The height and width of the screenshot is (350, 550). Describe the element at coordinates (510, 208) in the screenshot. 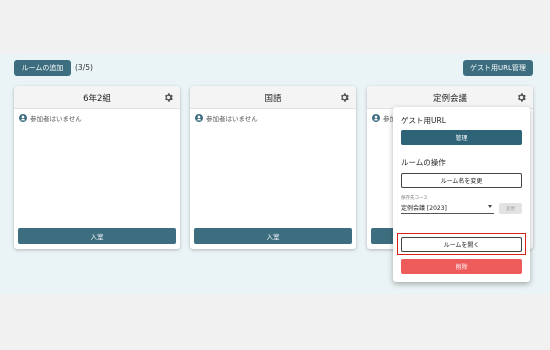

I see `change-course-button: 変更` at that location.